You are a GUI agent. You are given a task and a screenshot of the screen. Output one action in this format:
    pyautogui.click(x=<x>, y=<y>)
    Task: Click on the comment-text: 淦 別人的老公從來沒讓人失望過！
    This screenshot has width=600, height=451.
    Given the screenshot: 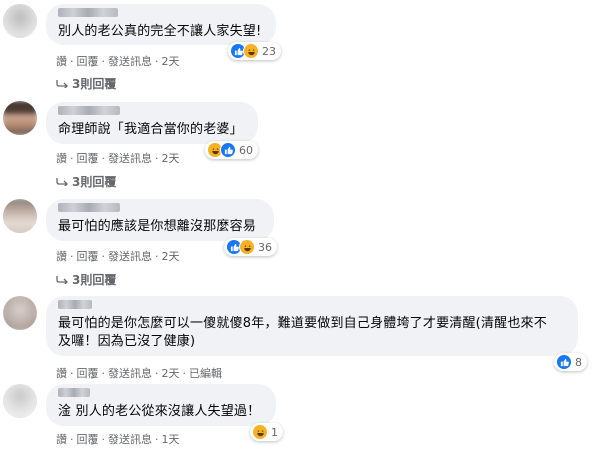 What is the action you would take?
    pyautogui.click(x=159, y=411)
    